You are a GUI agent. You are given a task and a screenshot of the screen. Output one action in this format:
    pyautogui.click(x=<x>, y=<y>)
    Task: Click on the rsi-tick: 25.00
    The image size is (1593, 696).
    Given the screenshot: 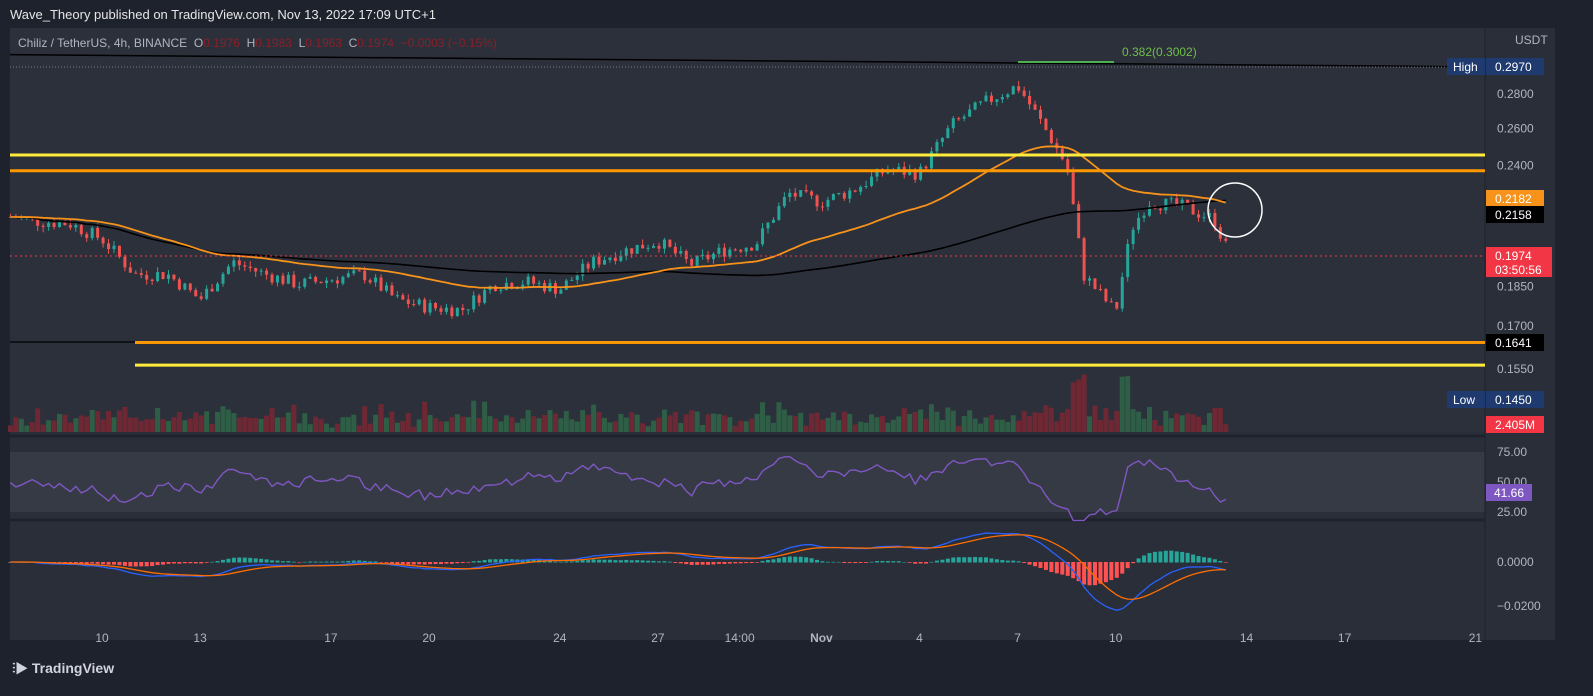 What is the action you would take?
    pyautogui.click(x=1512, y=512)
    